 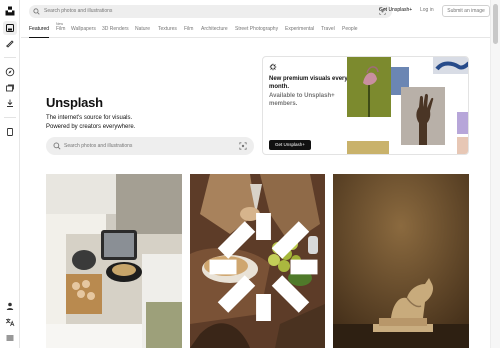 What do you see at coordinates (150, 146) in the screenshot?
I see `hero-search-bar: Search photos and illustrations` at bounding box center [150, 146].